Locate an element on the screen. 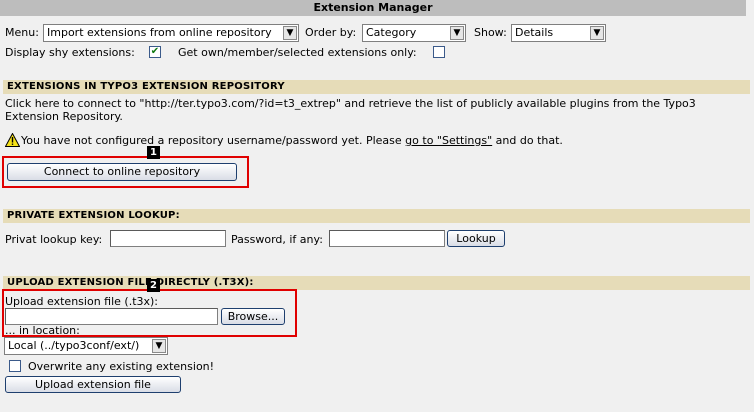 This screenshot has height=412, width=754. settings-link: go to "Settings" is located at coordinates (448, 140).